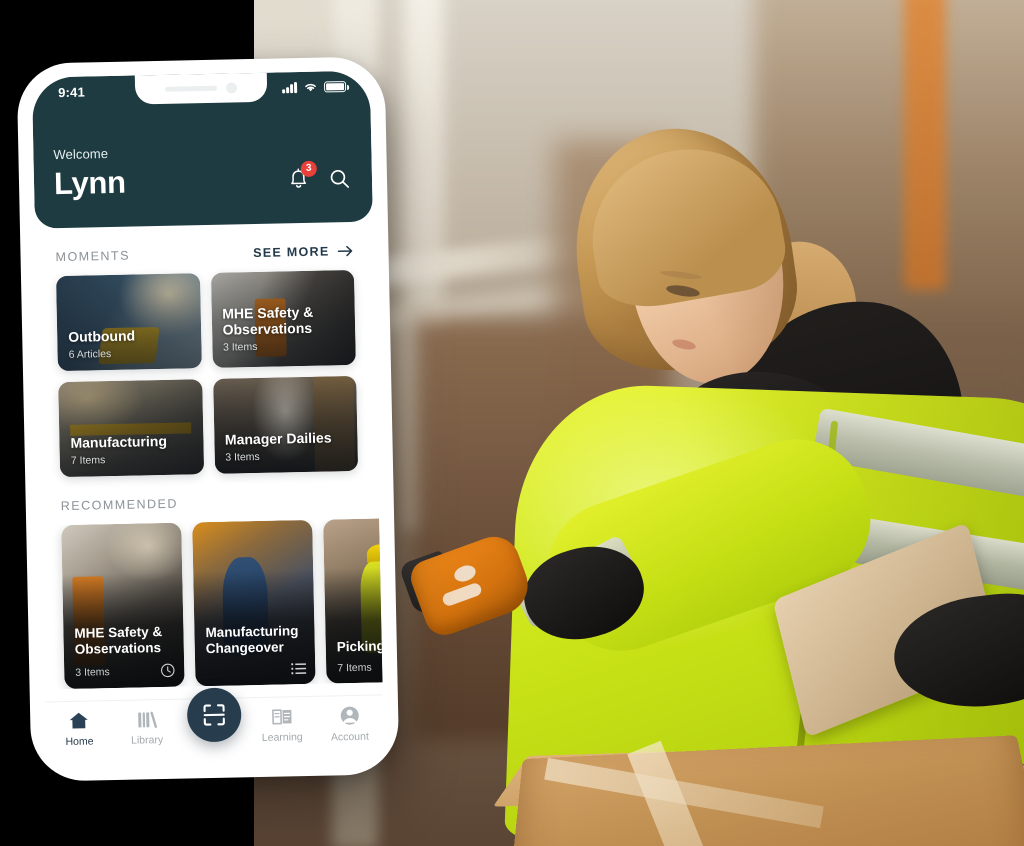 The image size is (1024, 846). Describe the element at coordinates (168, 670) in the screenshot. I see `clock-icon` at that location.